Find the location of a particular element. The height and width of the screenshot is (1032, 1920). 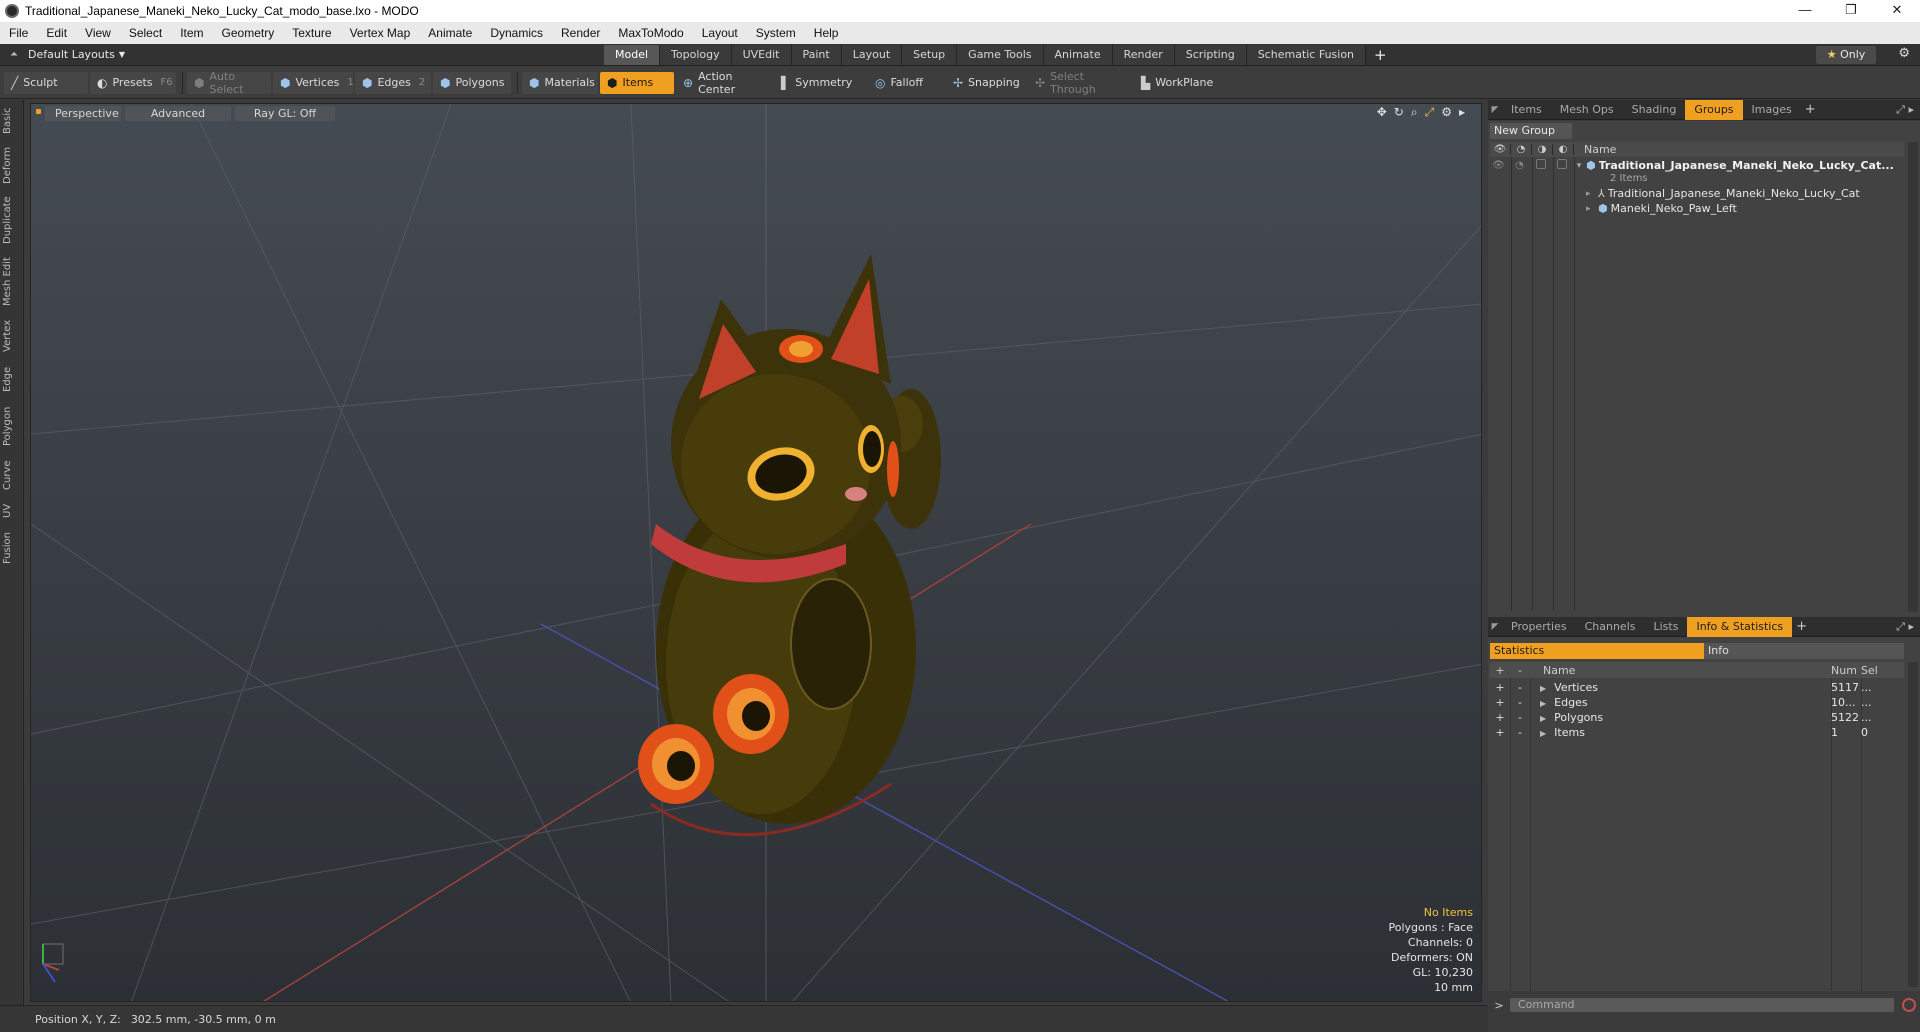

tab-schematic-fusion: Schematic Fusion is located at coordinates (1306, 55).